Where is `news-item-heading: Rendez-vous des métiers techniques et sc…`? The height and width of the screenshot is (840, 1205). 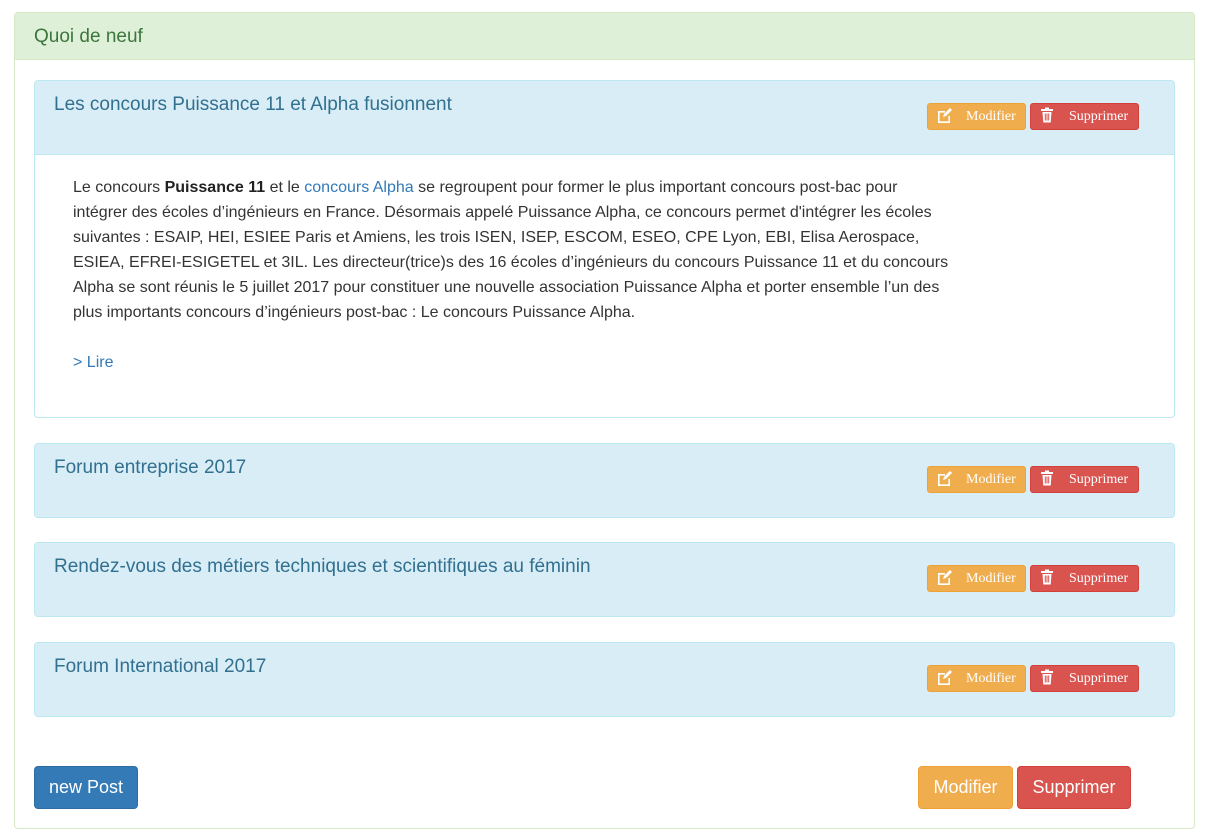 news-item-heading: Rendez-vous des métiers techniques et sc… is located at coordinates (604, 579).